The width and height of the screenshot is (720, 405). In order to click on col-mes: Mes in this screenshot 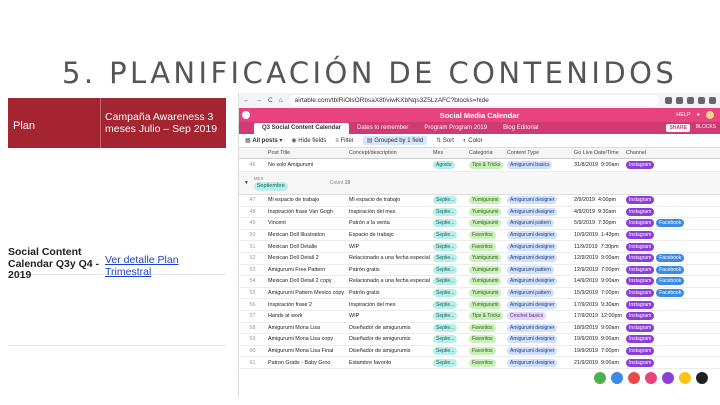, I will do `click(449, 153)`.